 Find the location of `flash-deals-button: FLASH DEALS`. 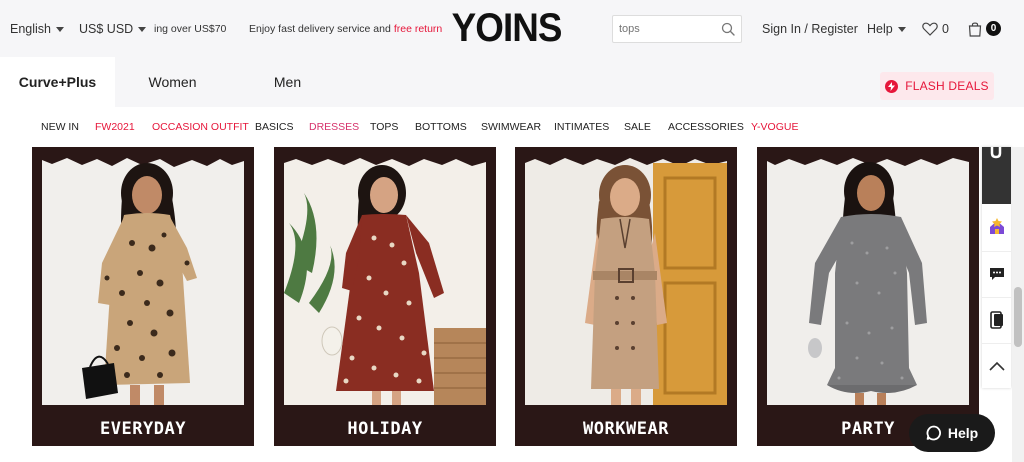

flash-deals-button: FLASH DEALS is located at coordinates (937, 86).